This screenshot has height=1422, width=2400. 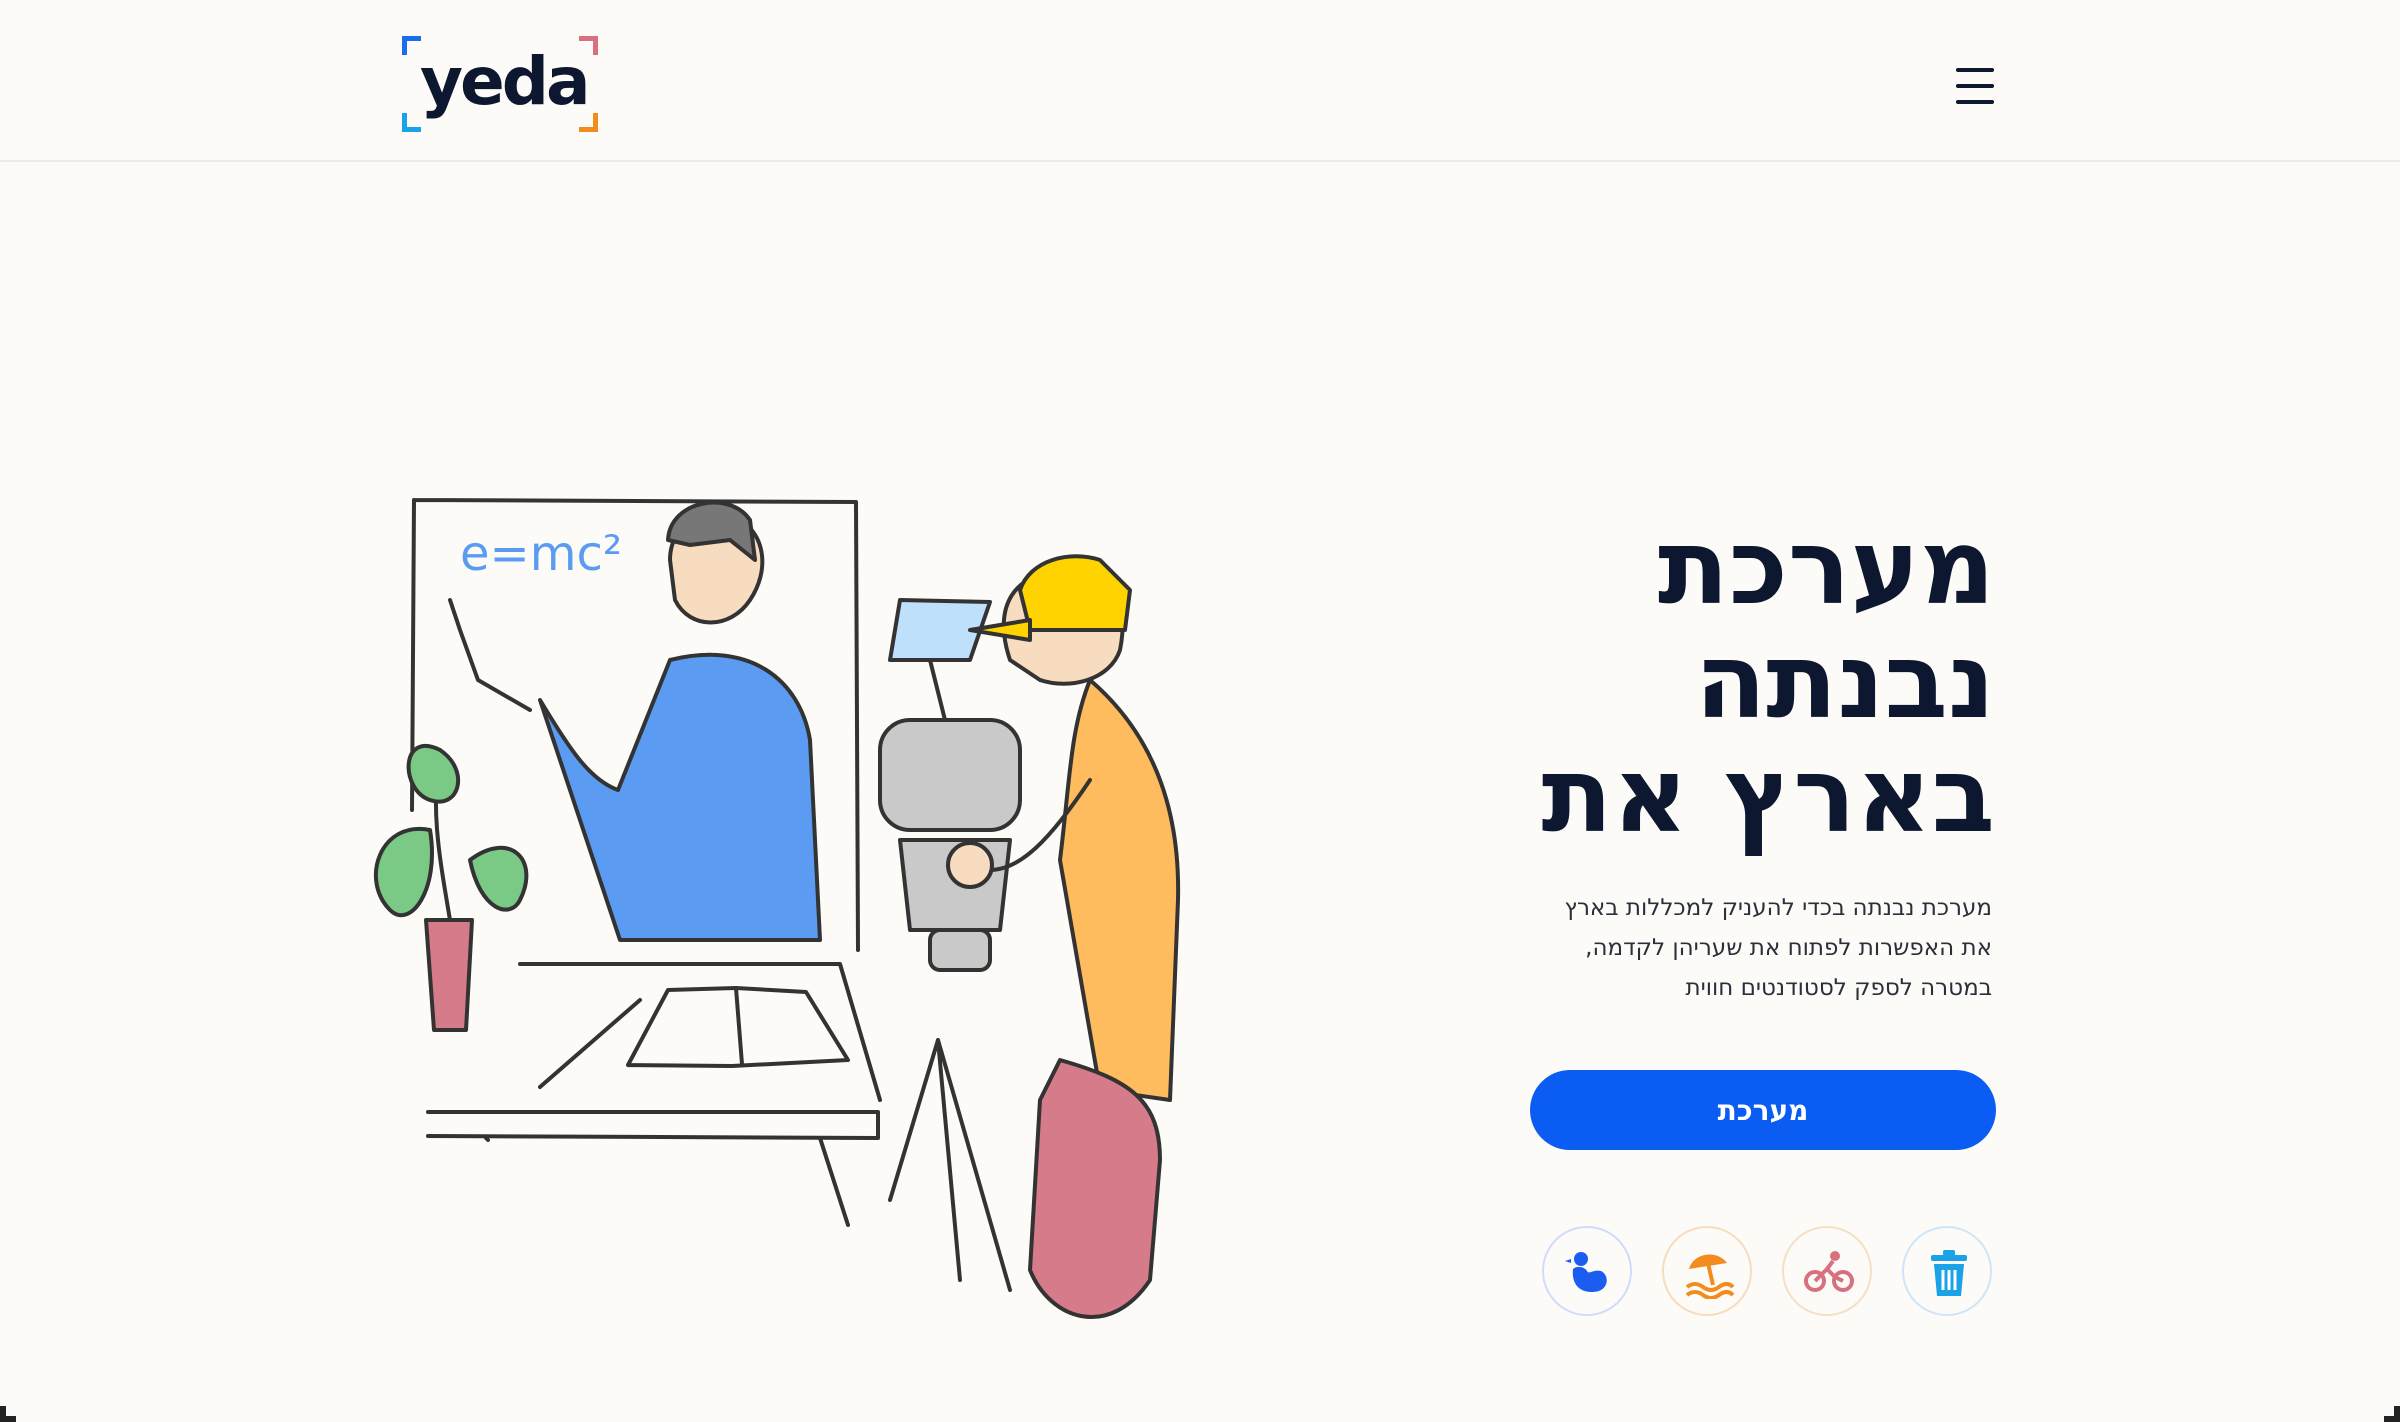 I want to click on beach-umbrella-icon-button, so click(x=1707, y=1271).